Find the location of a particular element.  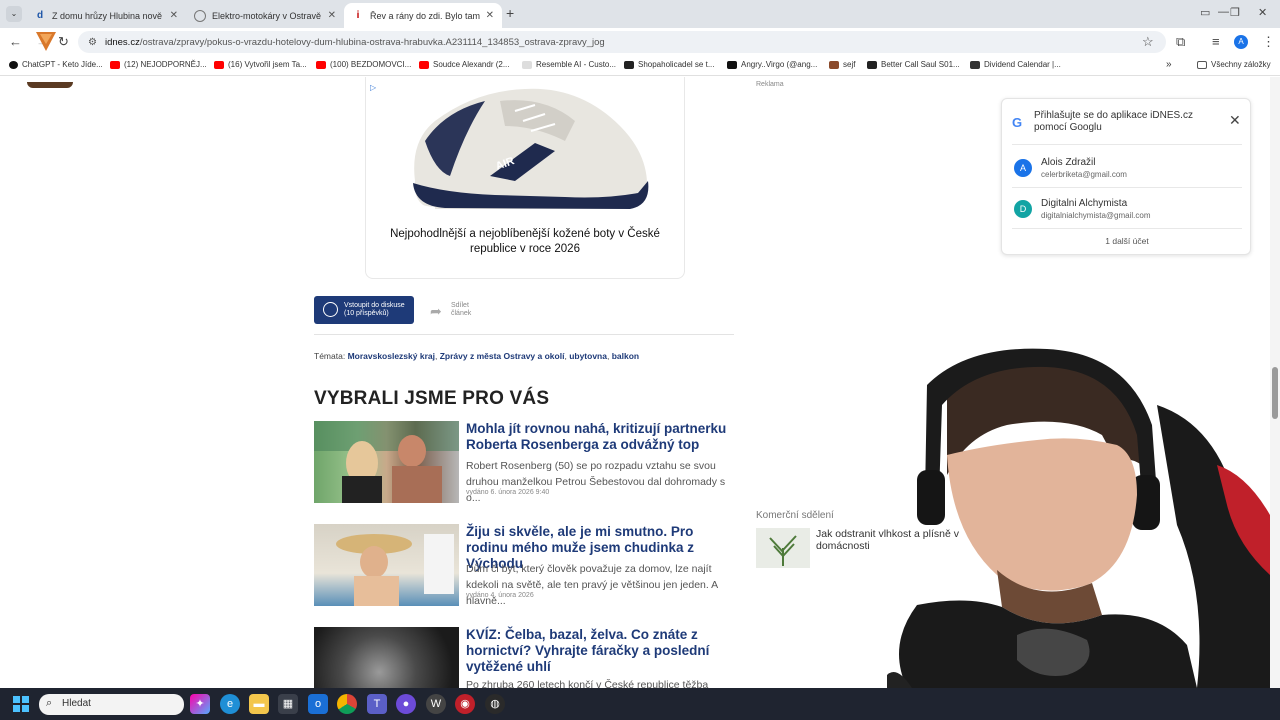

minimize-icon: — is located at coordinates (1223, 12).